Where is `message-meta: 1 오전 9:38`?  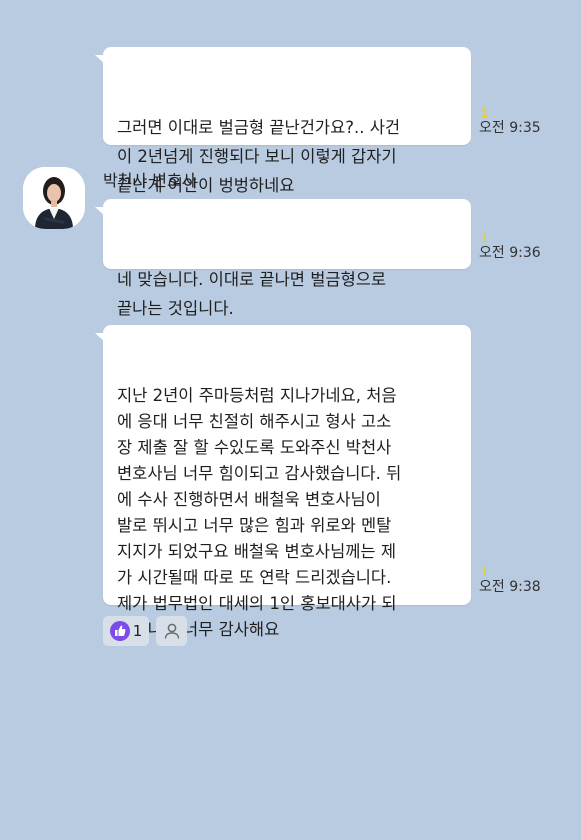
message-meta: 1 오전 9:38 is located at coordinates (510, 581).